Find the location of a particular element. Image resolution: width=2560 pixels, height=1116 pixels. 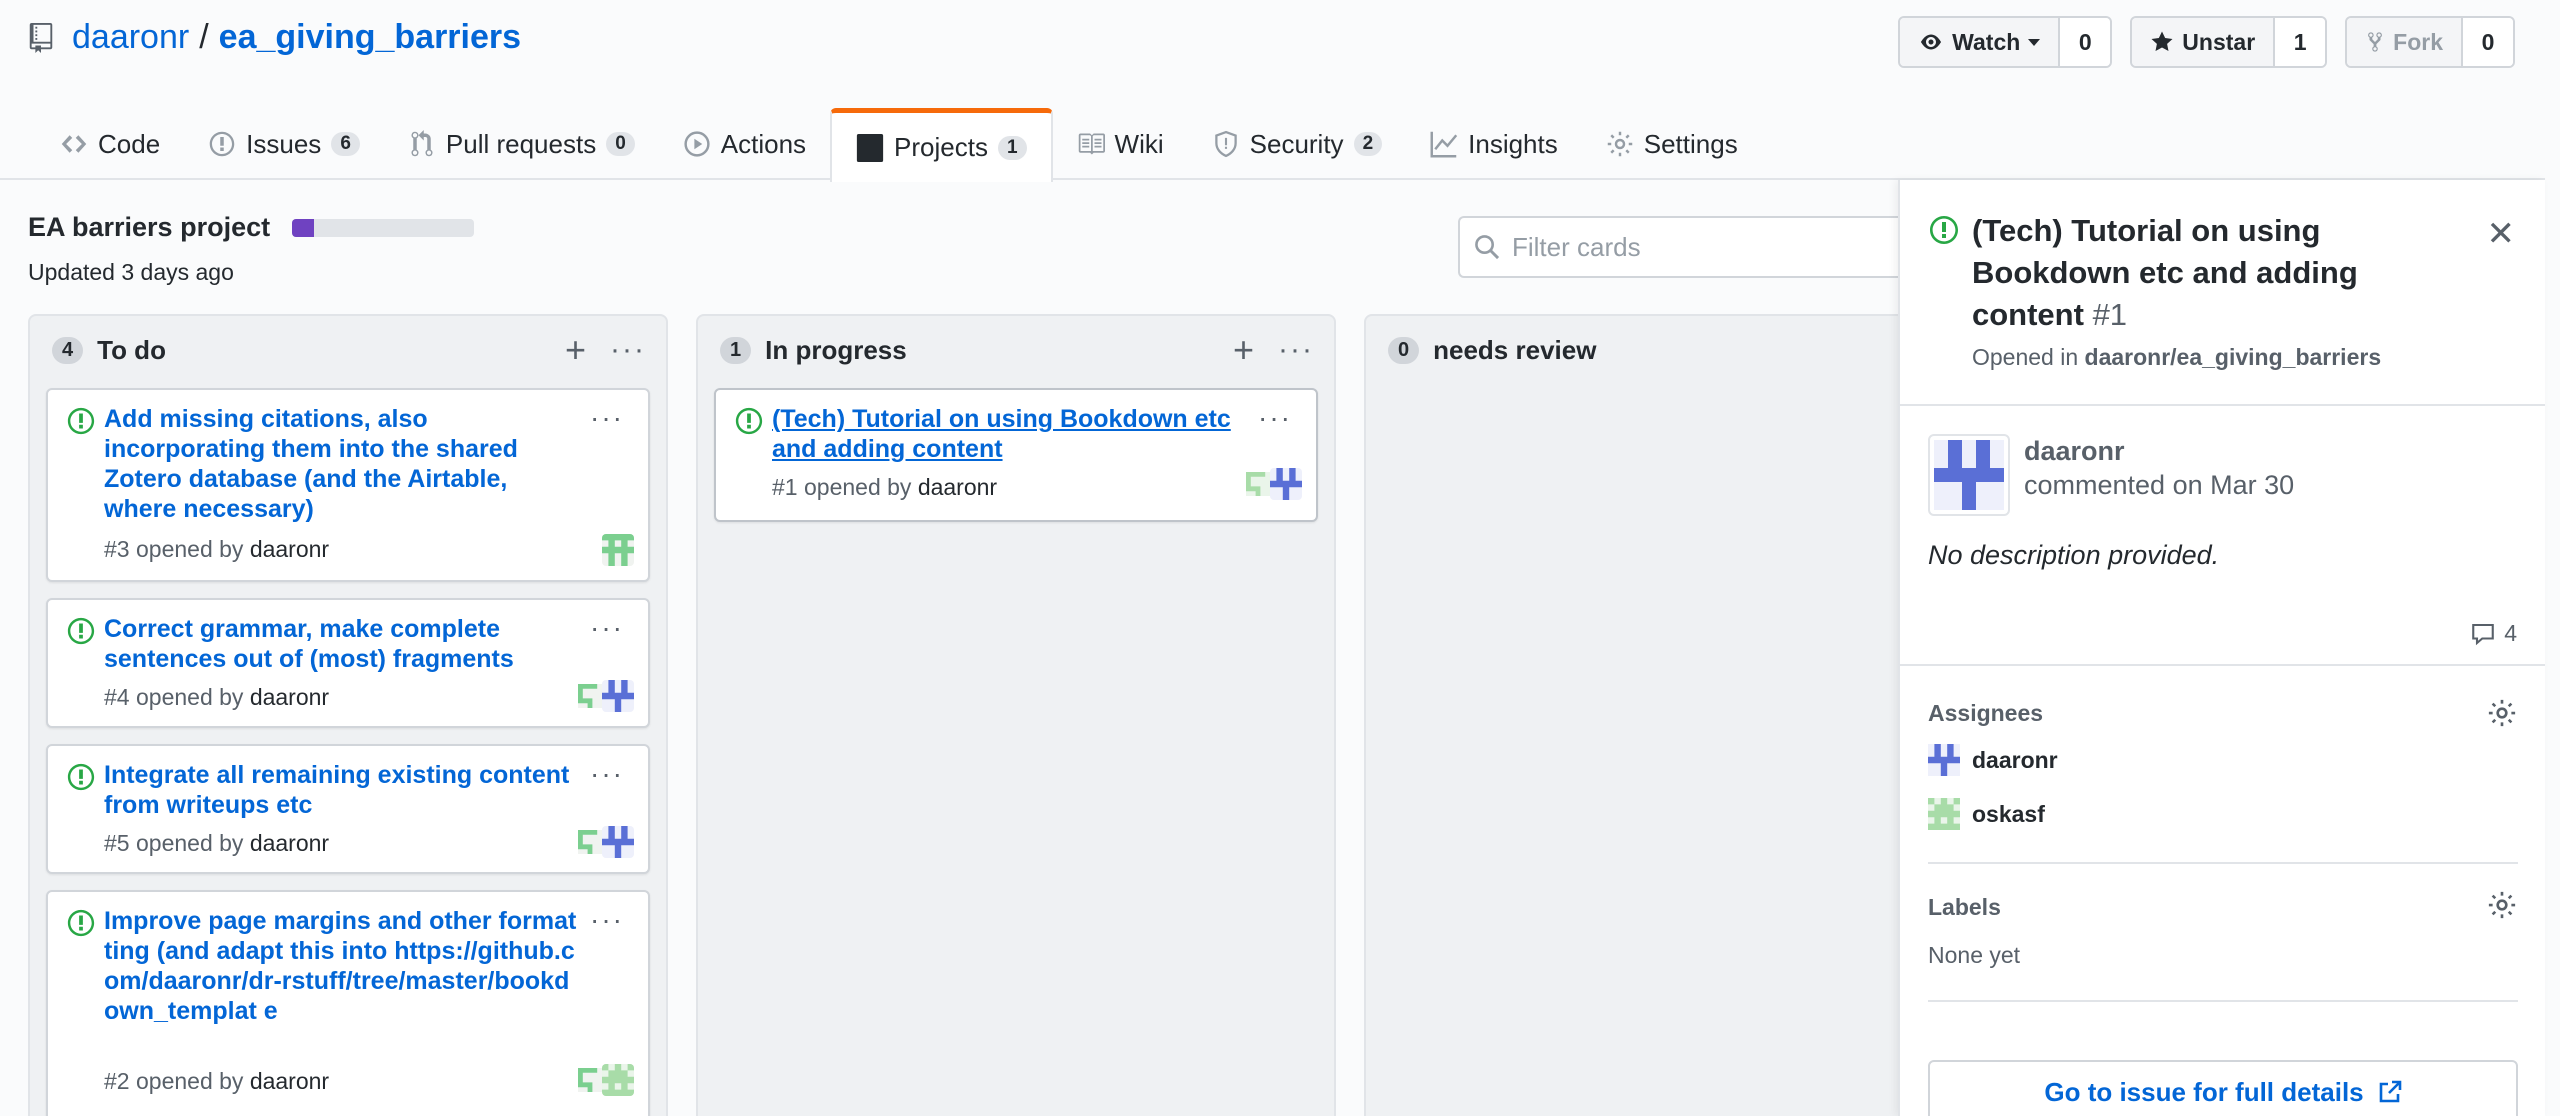

assignee-item: daaronr is located at coordinates (1993, 760).